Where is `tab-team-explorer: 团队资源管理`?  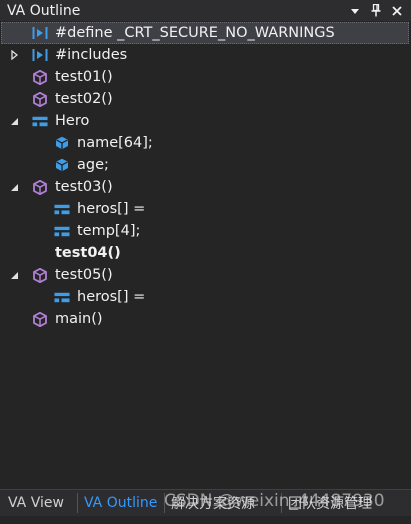 tab-team-explorer: 团队资源管理 is located at coordinates (330, 503).